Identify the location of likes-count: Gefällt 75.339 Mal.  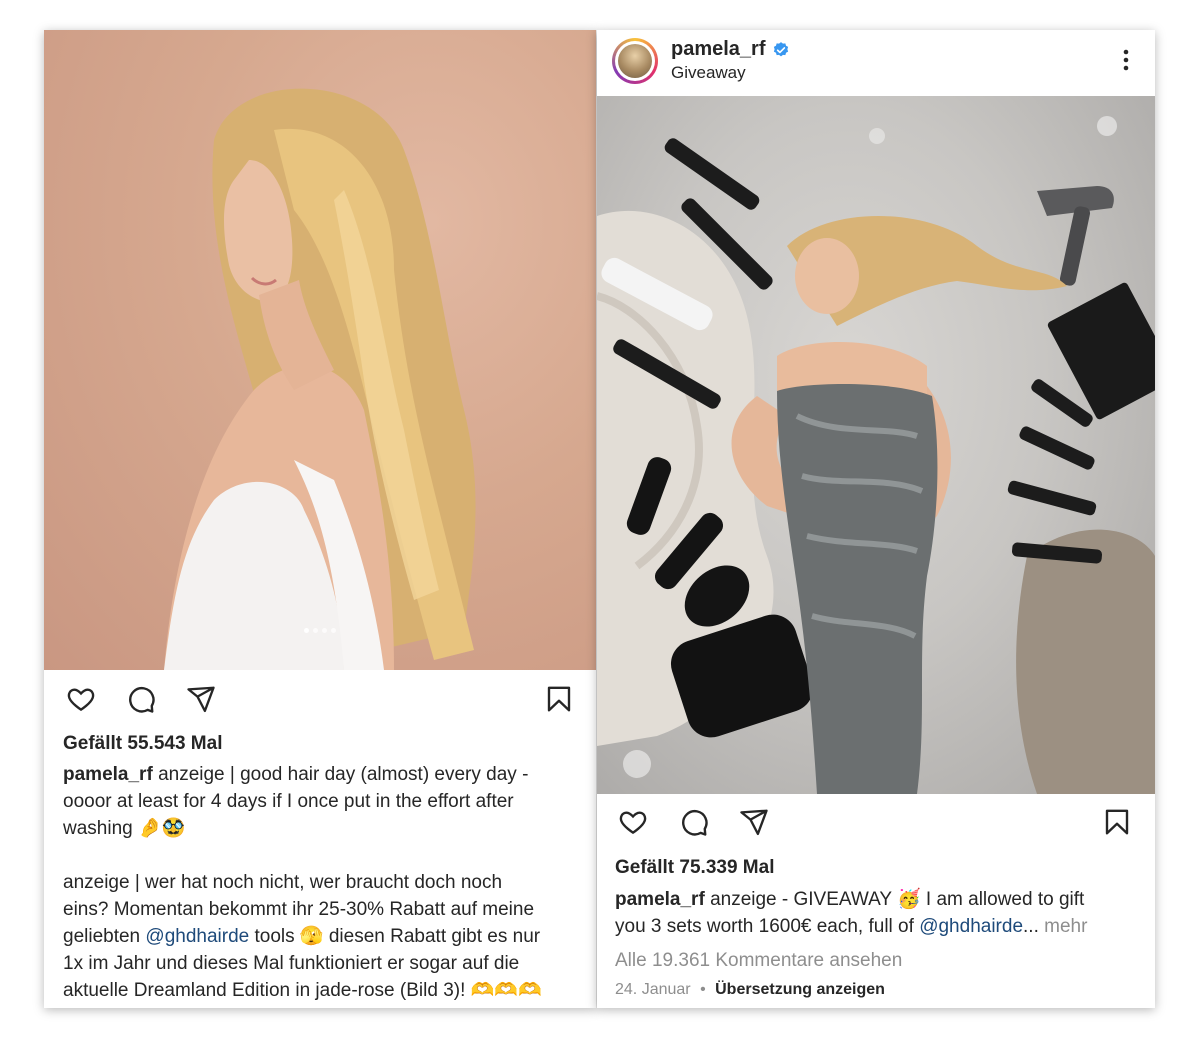
(694, 868).